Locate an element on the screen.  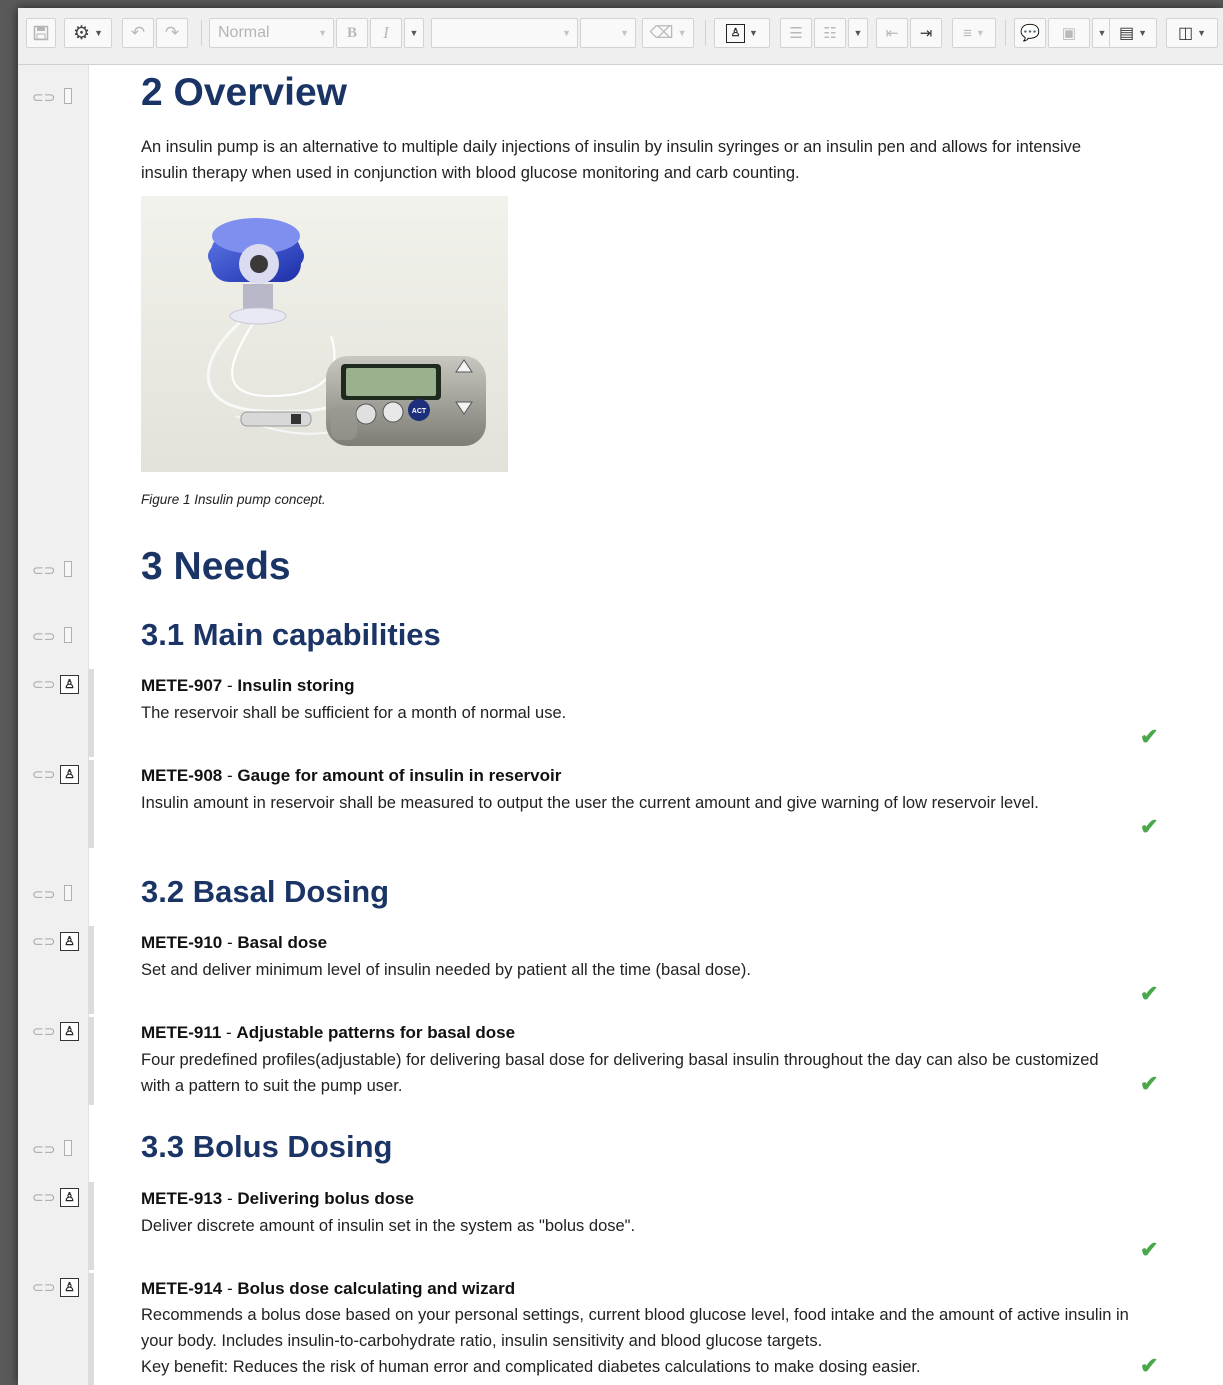
insulin-pump-figure: ACT is located at coordinates (324, 334).